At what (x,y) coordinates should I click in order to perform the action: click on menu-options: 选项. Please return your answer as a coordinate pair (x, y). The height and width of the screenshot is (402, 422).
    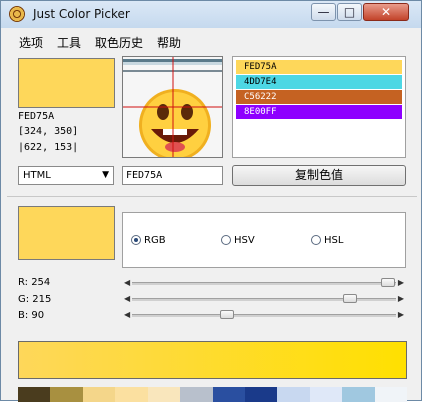
    Looking at the image, I should click on (31, 42).